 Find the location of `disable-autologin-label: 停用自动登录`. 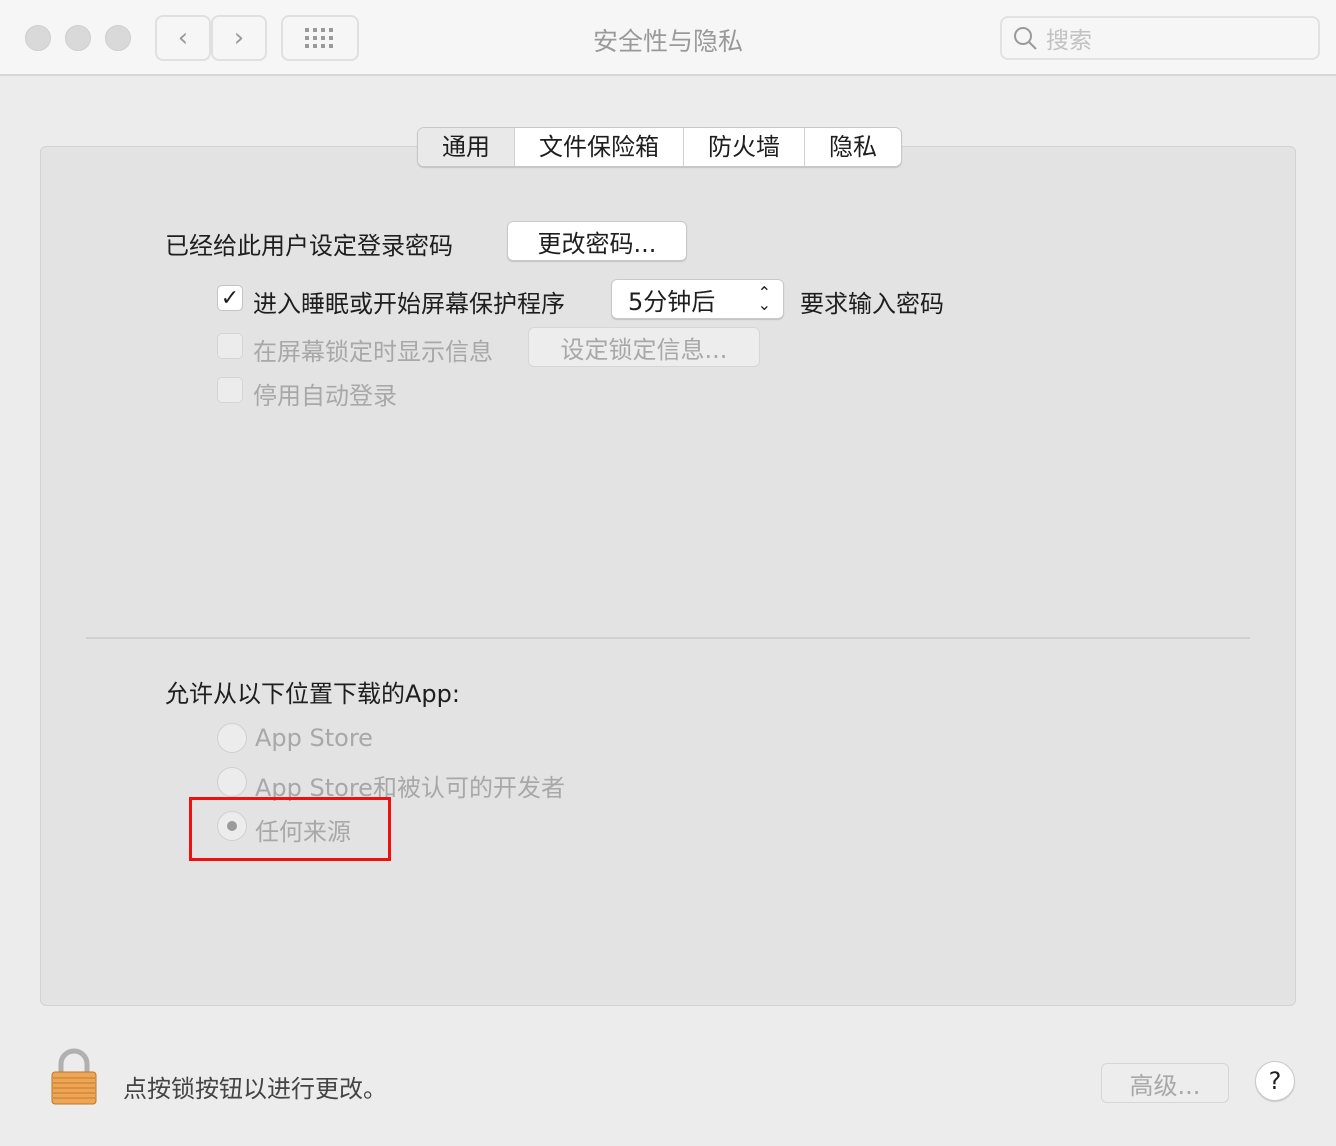

disable-autologin-label: 停用自动登录 is located at coordinates (325, 396).